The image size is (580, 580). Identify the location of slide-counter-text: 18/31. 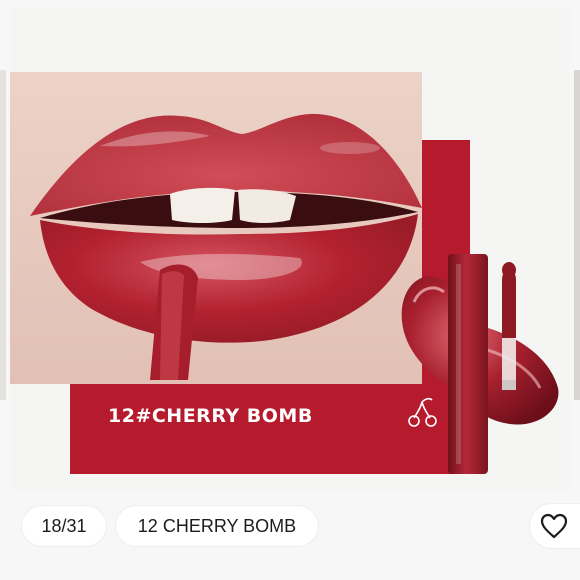
(64, 525).